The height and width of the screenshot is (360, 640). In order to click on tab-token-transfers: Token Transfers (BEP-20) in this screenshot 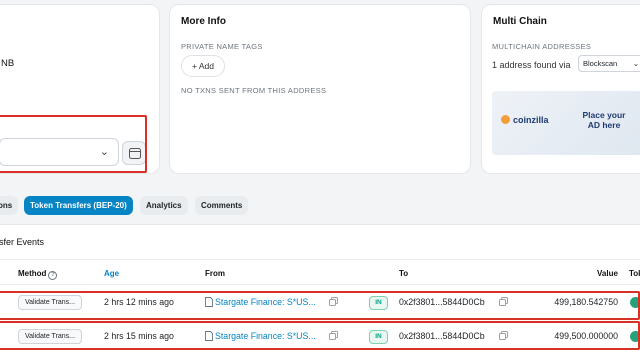, I will do `click(78, 205)`.